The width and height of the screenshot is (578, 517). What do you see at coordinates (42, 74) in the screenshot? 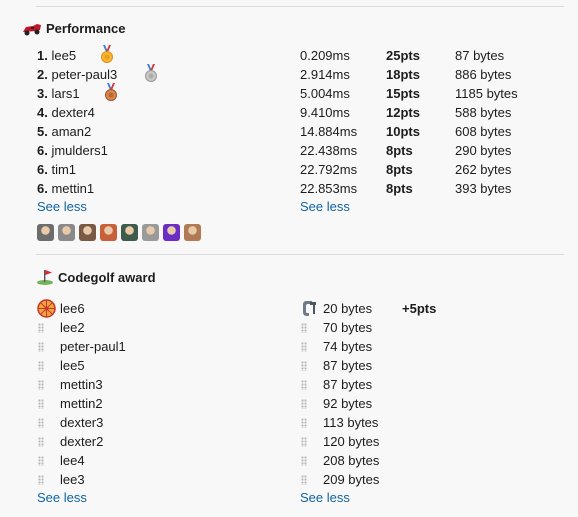
I see `rank-number: 2.` at bounding box center [42, 74].